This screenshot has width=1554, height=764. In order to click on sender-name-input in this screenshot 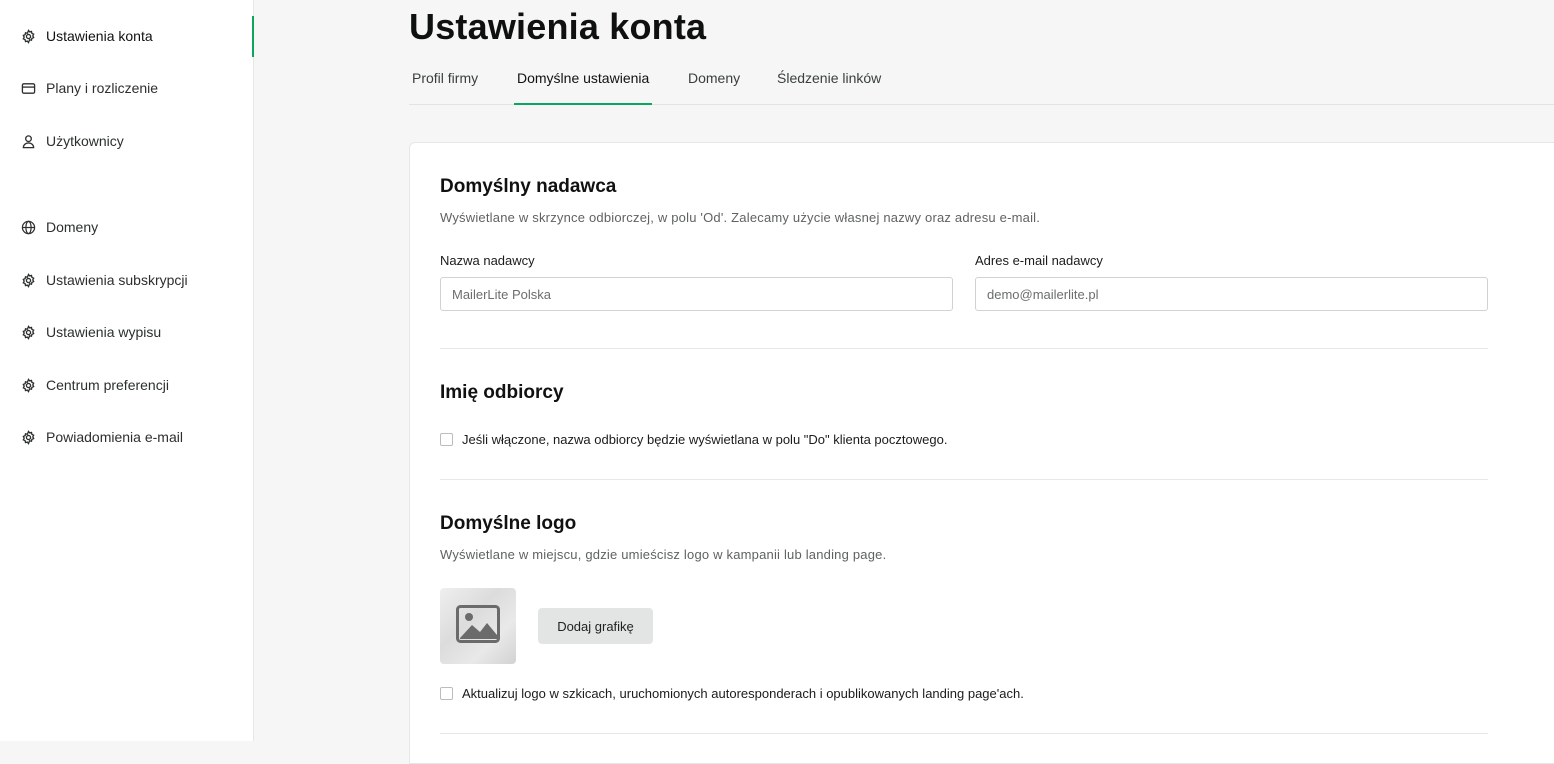, I will do `click(696, 294)`.